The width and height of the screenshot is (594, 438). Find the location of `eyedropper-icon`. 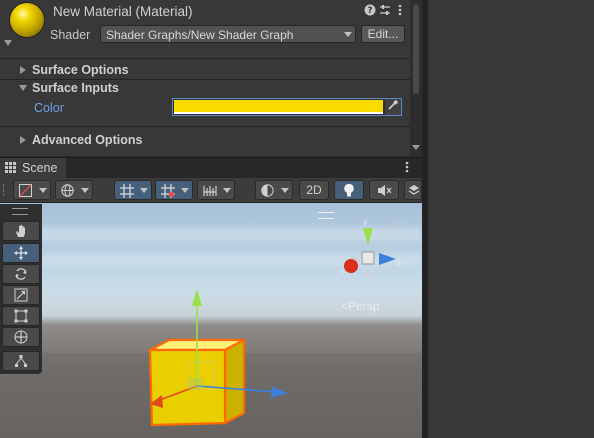

eyedropper-icon is located at coordinates (393, 107).